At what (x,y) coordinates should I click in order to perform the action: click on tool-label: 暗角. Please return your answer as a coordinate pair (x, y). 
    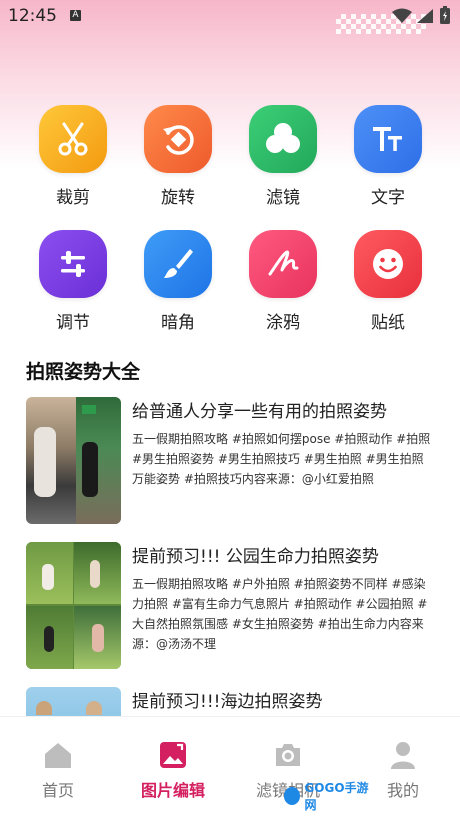
    Looking at the image, I should click on (178, 323).